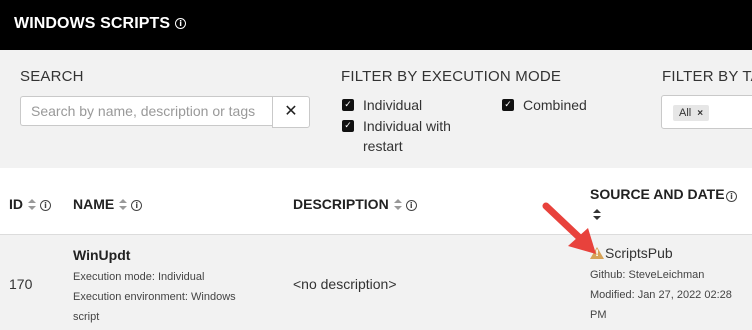 The width and height of the screenshot is (752, 330). I want to click on checkbox-label: Combined, so click(555, 105).